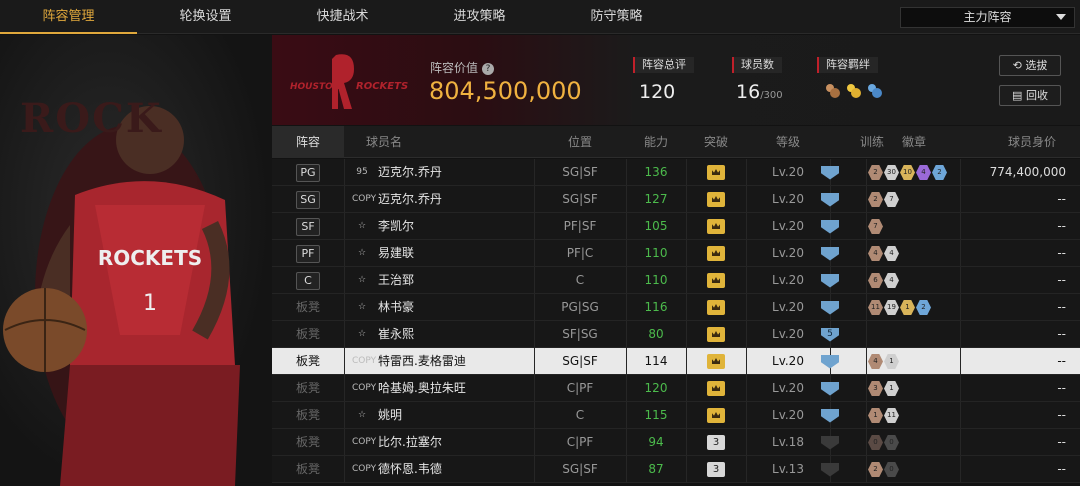 This screenshot has width=1080, height=486. What do you see at coordinates (916, 388) in the screenshot?
I see `player-badges: 31` at bounding box center [916, 388].